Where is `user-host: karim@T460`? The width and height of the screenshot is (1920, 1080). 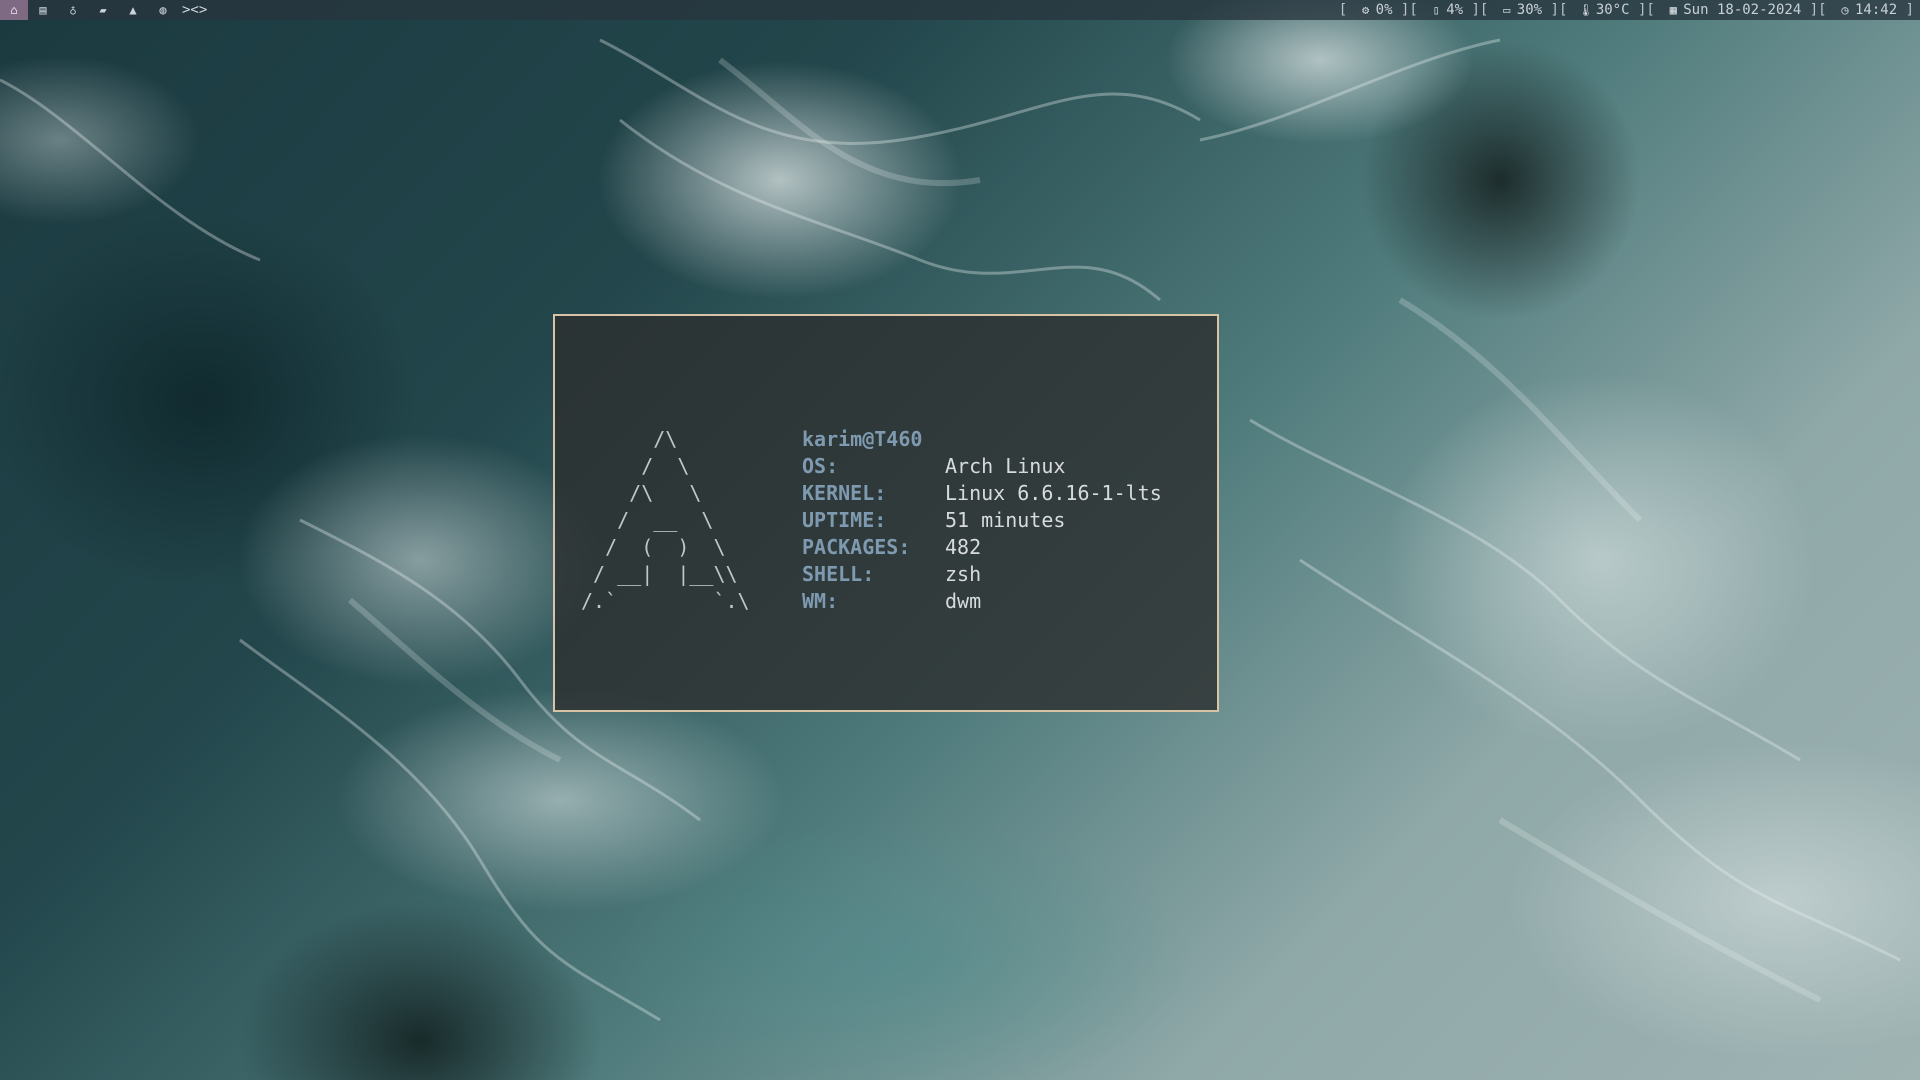 user-host: karim@T460 is located at coordinates (862, 439).